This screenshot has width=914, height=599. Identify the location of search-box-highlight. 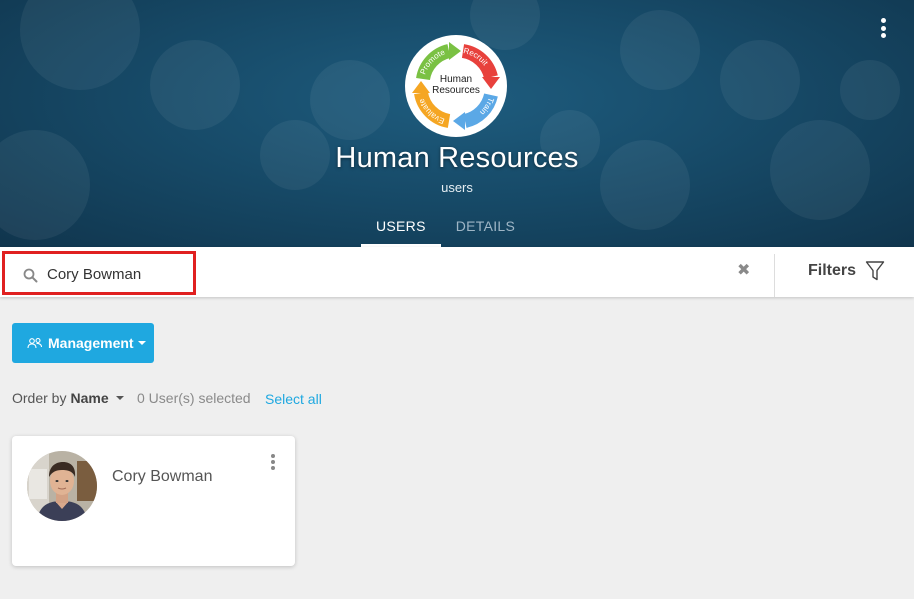
(99, 273).